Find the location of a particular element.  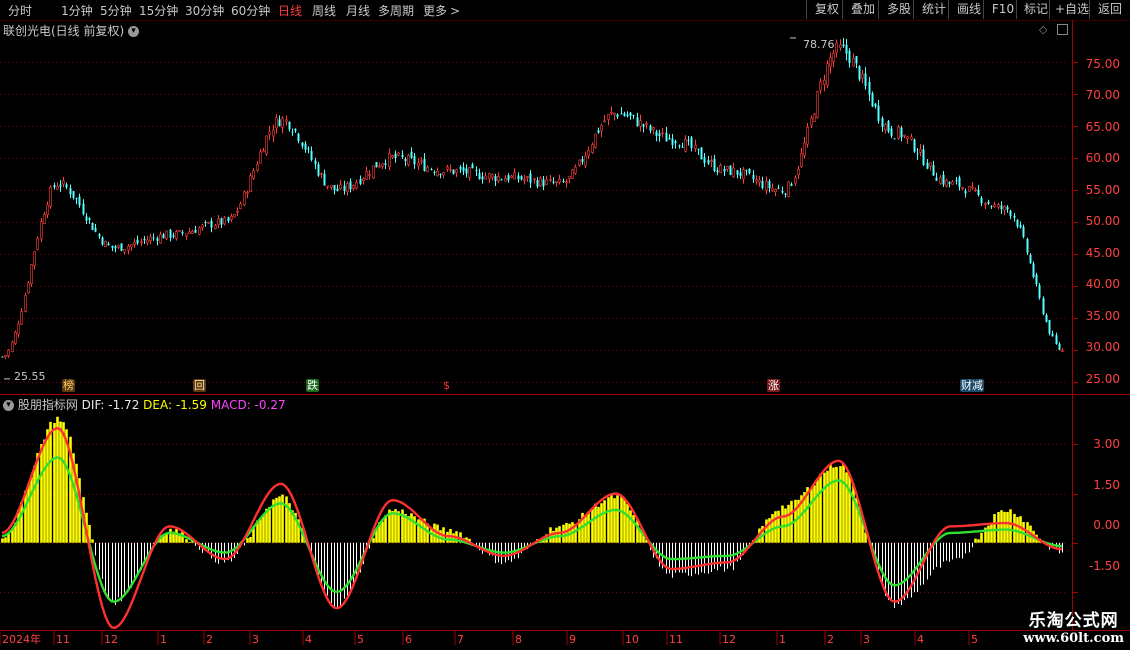

marker-die: 跌 is located at coordinates (312, 385).